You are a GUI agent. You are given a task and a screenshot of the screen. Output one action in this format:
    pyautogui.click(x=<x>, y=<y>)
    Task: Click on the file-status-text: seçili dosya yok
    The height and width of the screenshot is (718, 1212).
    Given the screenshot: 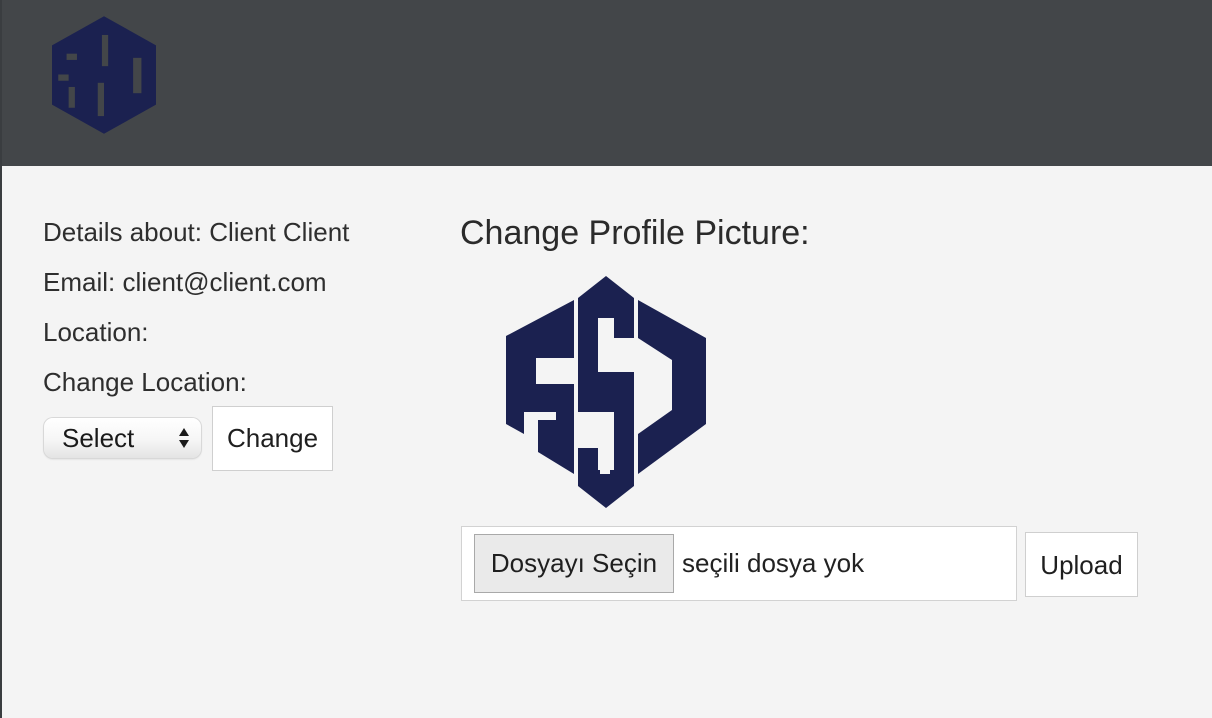 What is the action you would take?
    pyautogui.click(x=773, y=563)
    